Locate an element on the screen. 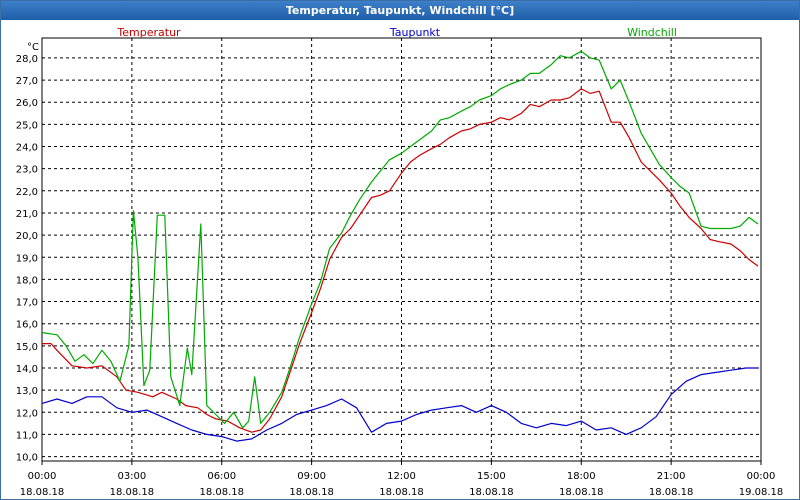 This screenshot has height=500, width=800. y-tick-label: 21,0 is located at coordinates (27, 214).